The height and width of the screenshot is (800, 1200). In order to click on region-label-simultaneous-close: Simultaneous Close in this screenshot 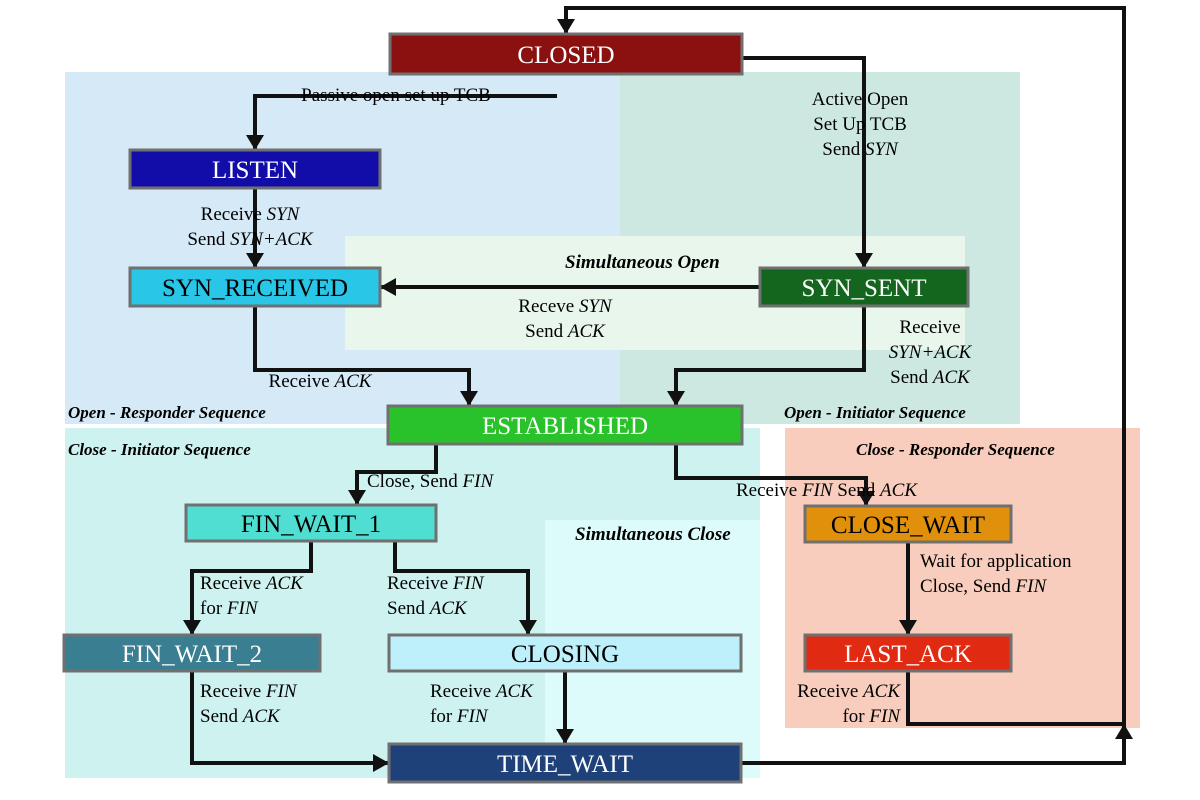, I will do `click(653, 534)`.